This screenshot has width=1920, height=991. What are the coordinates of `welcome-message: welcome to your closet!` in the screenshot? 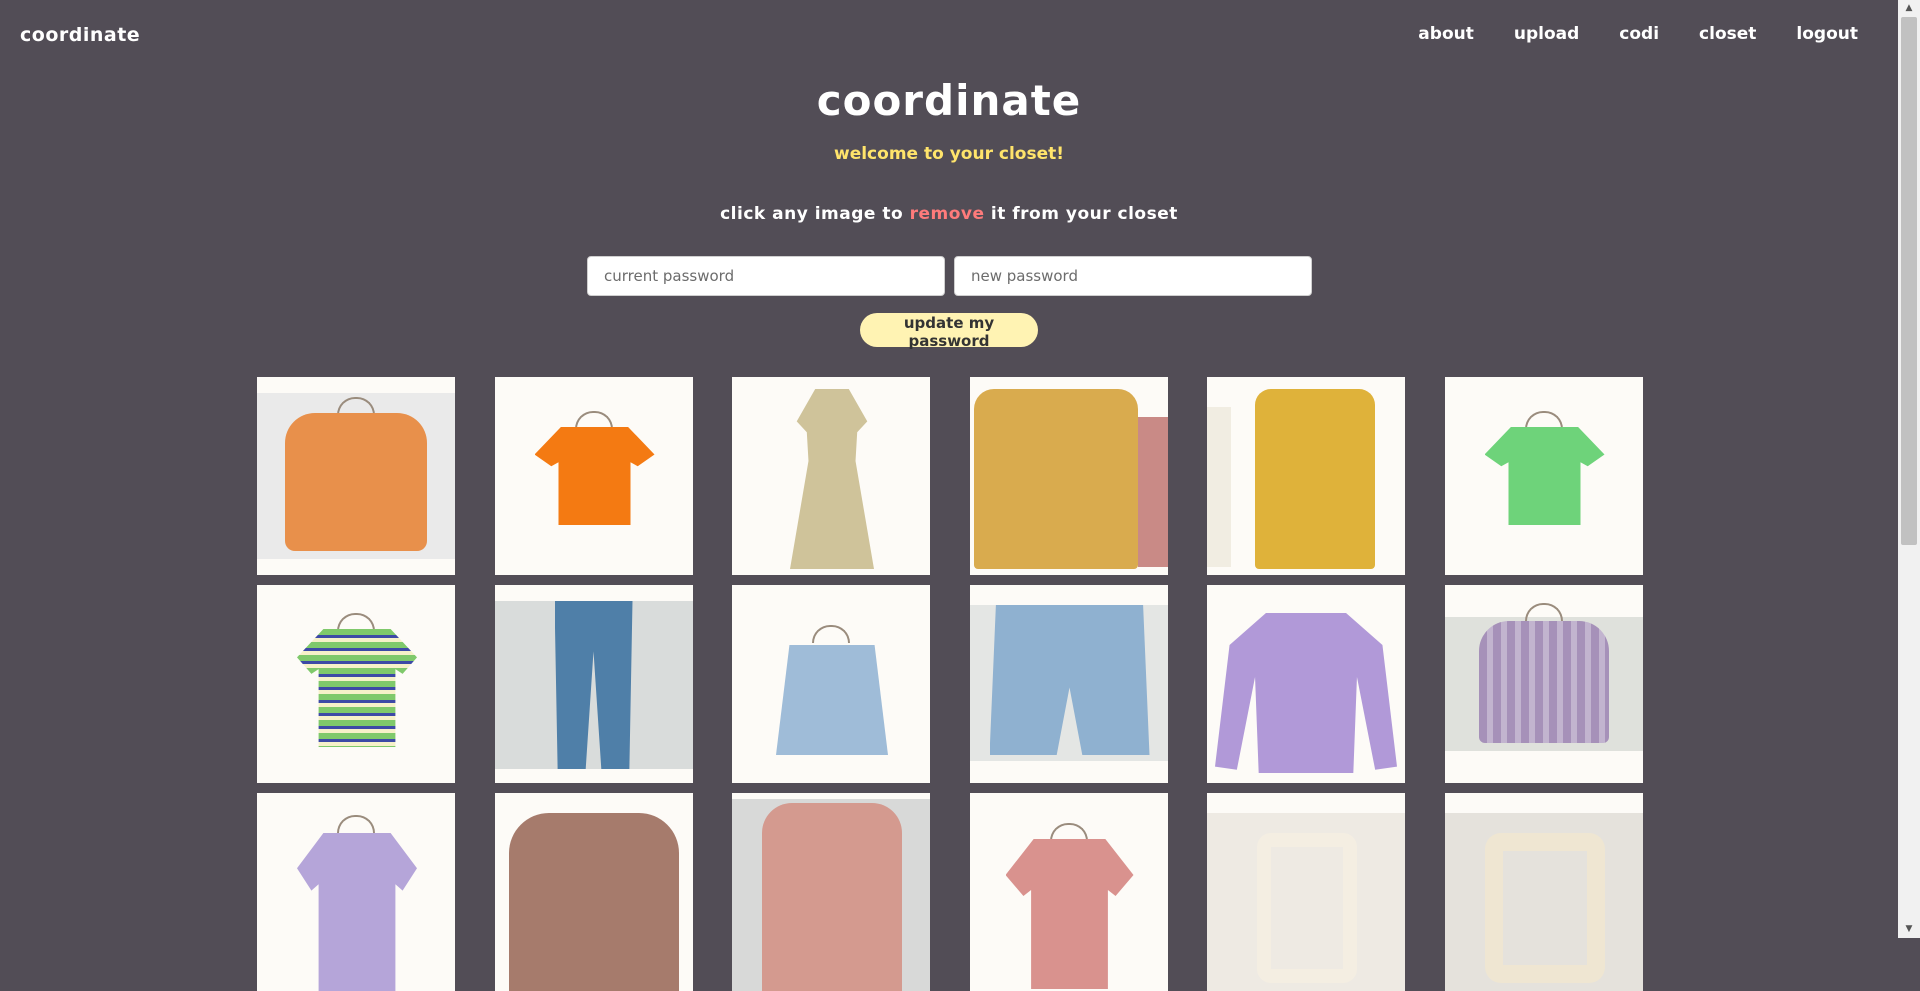 It's located at (949, 154).